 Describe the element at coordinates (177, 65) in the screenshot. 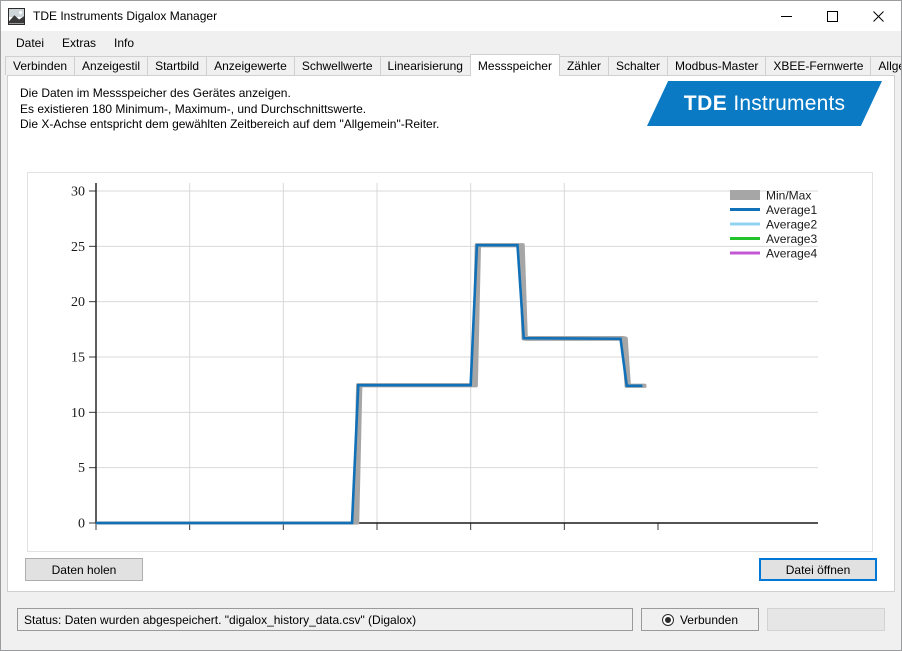

I see `tab-startbild: Startbild` at that location.